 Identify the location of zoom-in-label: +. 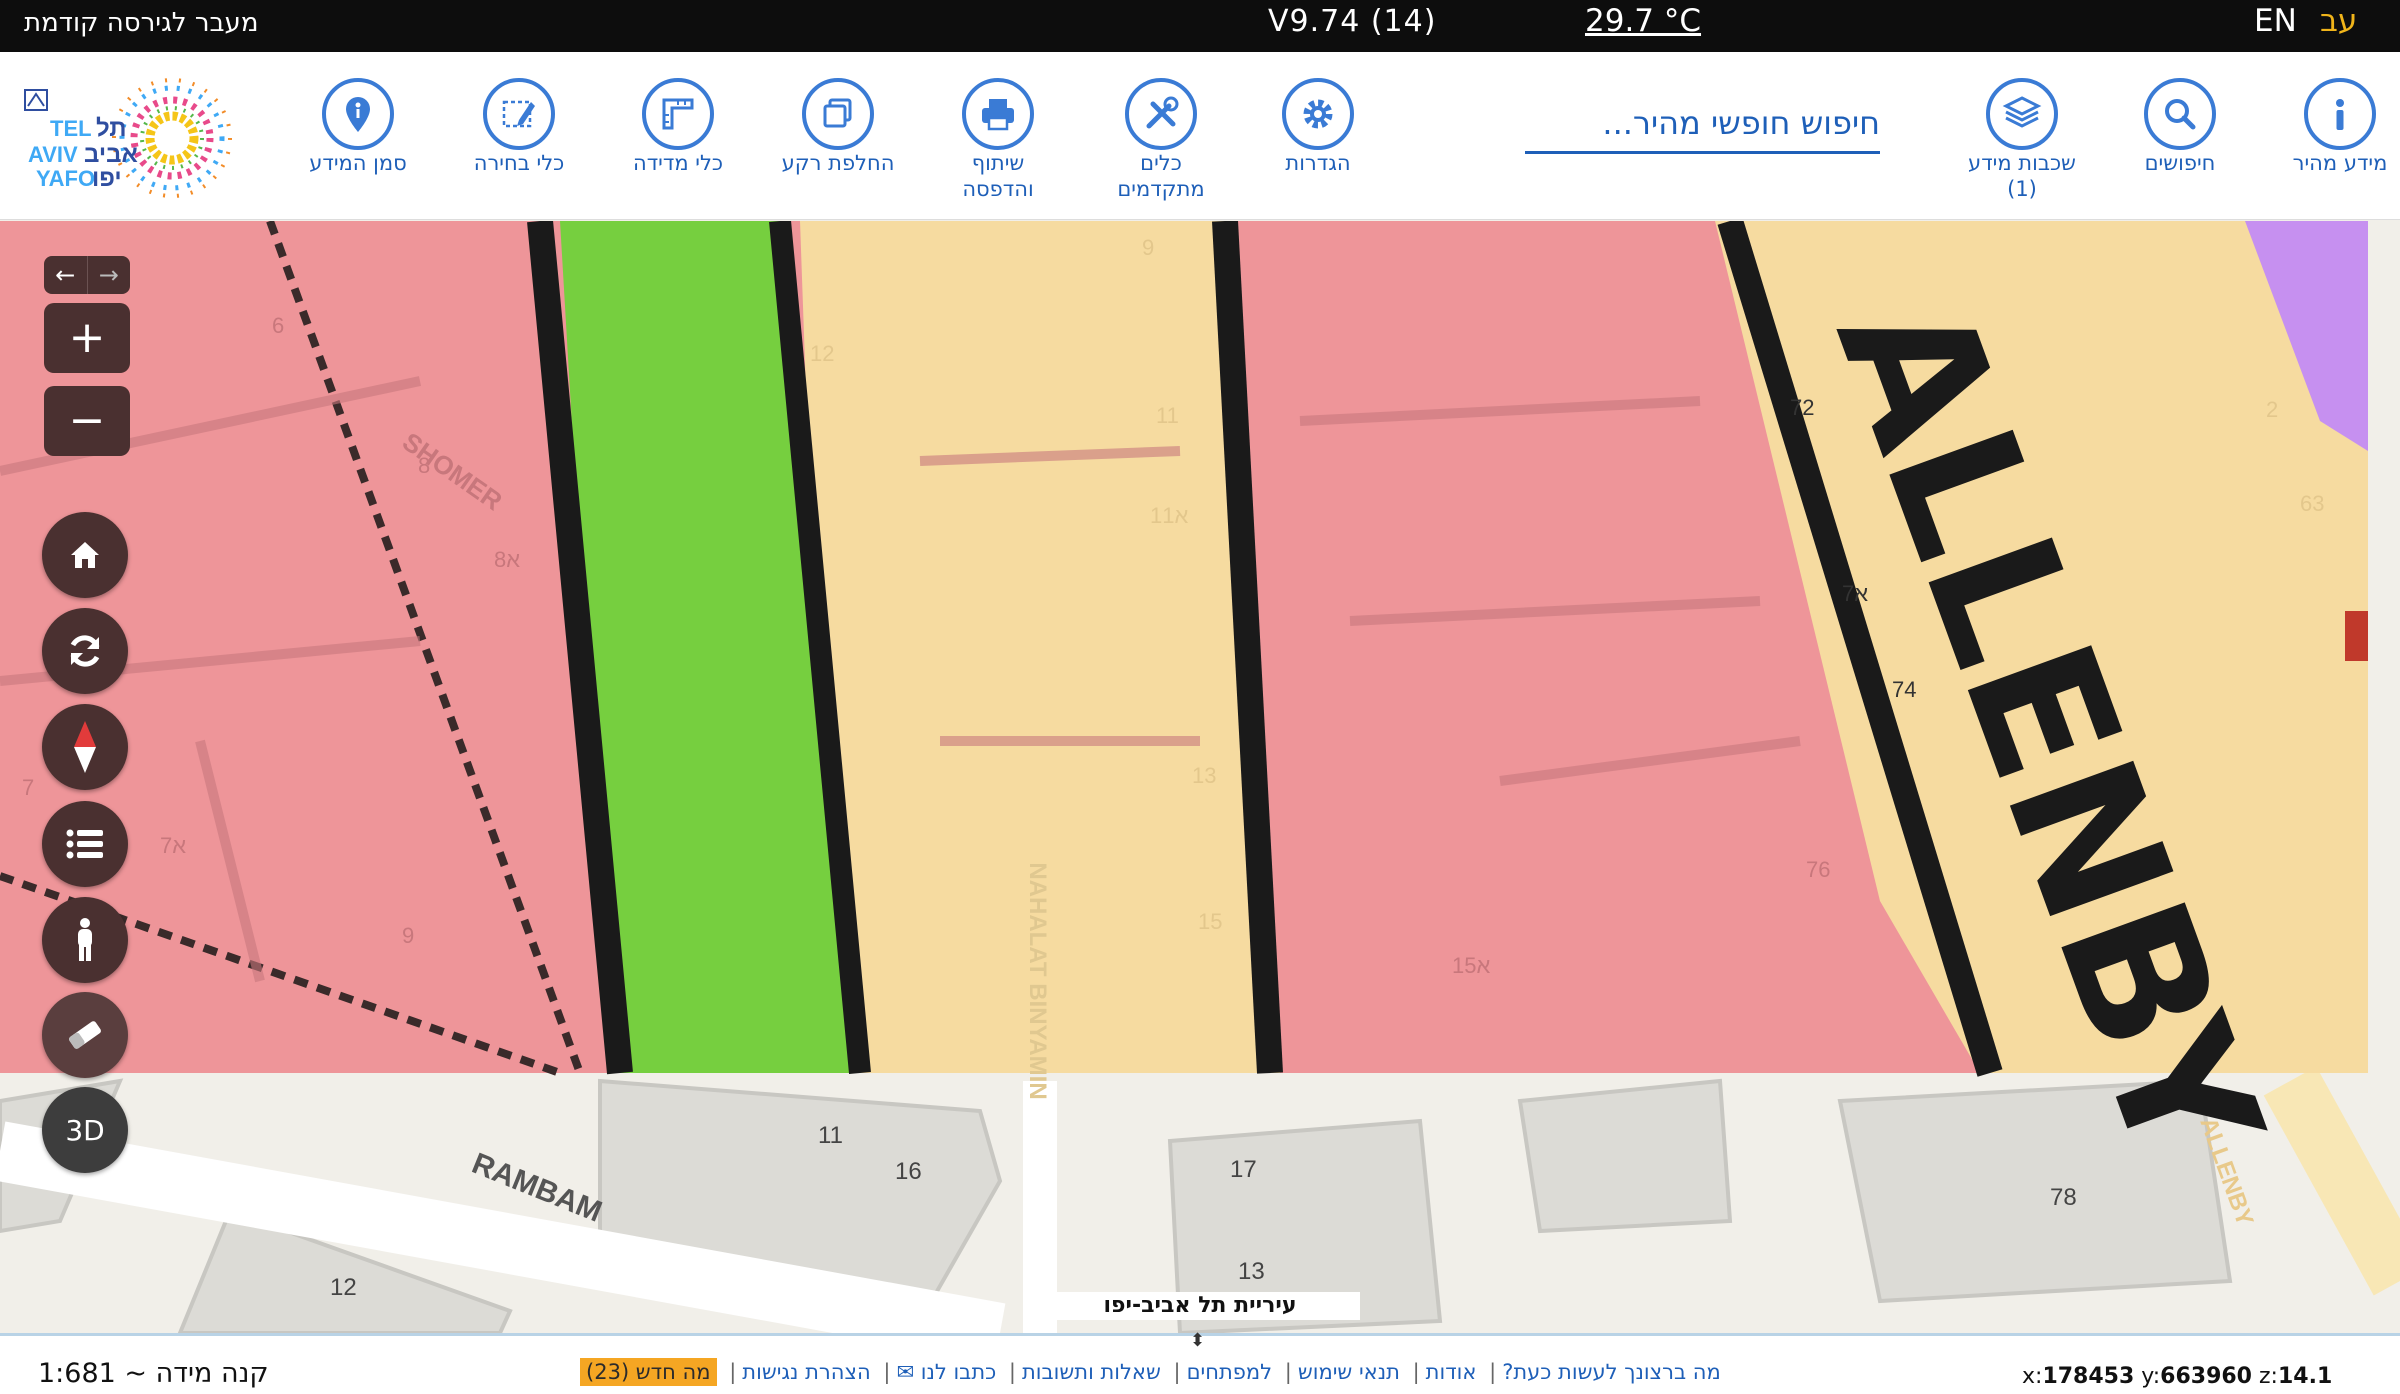
(87, 337).